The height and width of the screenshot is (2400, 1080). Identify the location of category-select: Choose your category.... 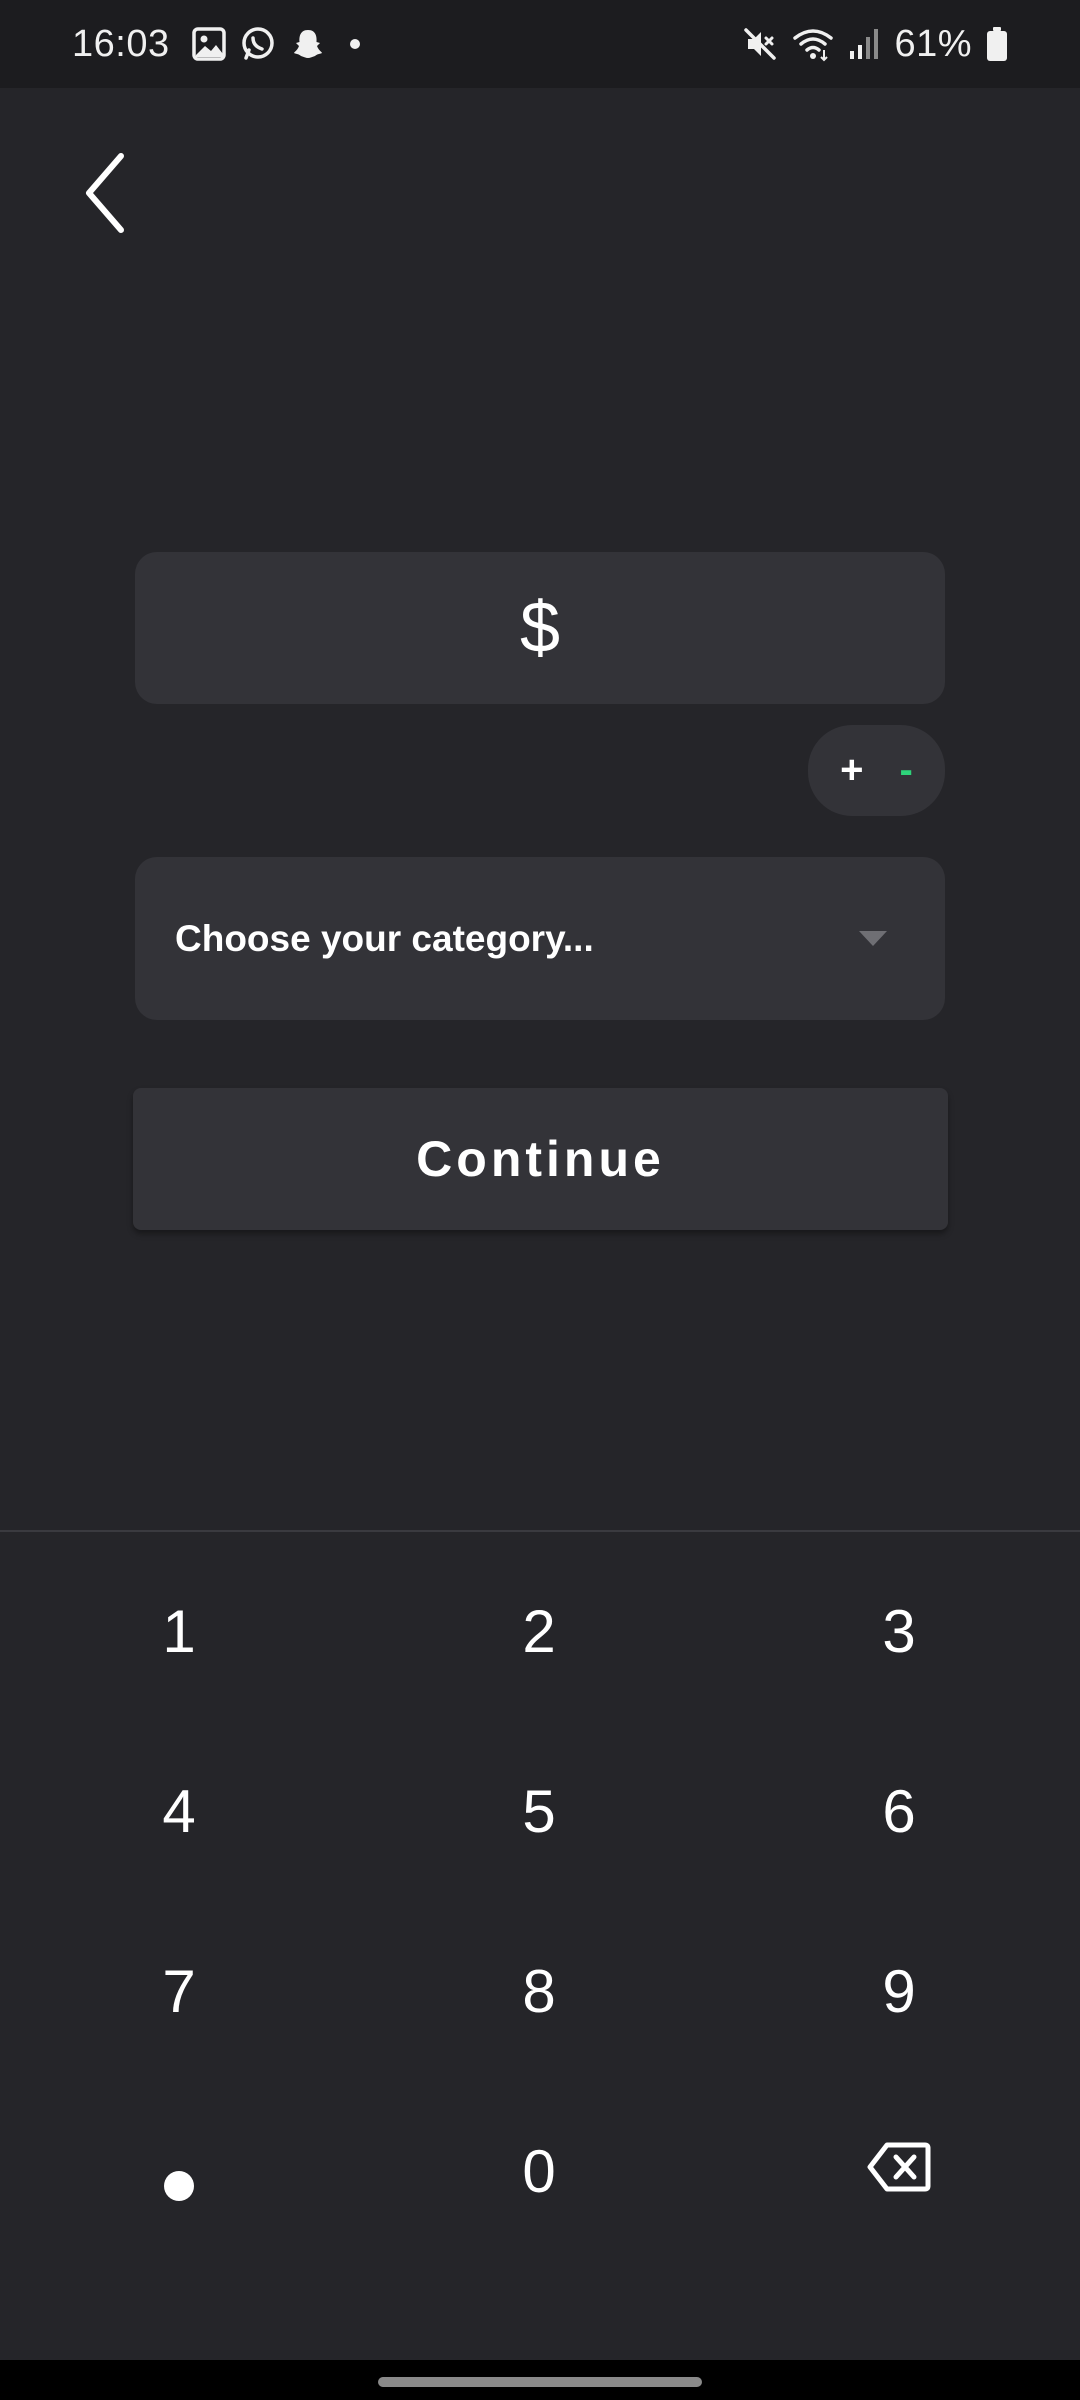
(540, 938).